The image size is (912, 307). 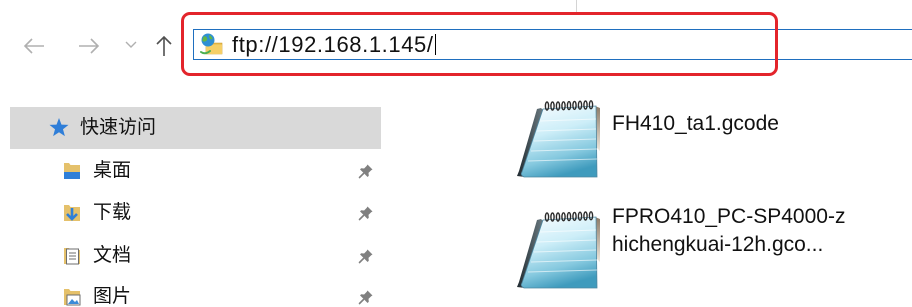 What do you see at coordinates (72, 256) in the screenshot?
I see `documents-folder-icon` at bounding box center [72, 256].